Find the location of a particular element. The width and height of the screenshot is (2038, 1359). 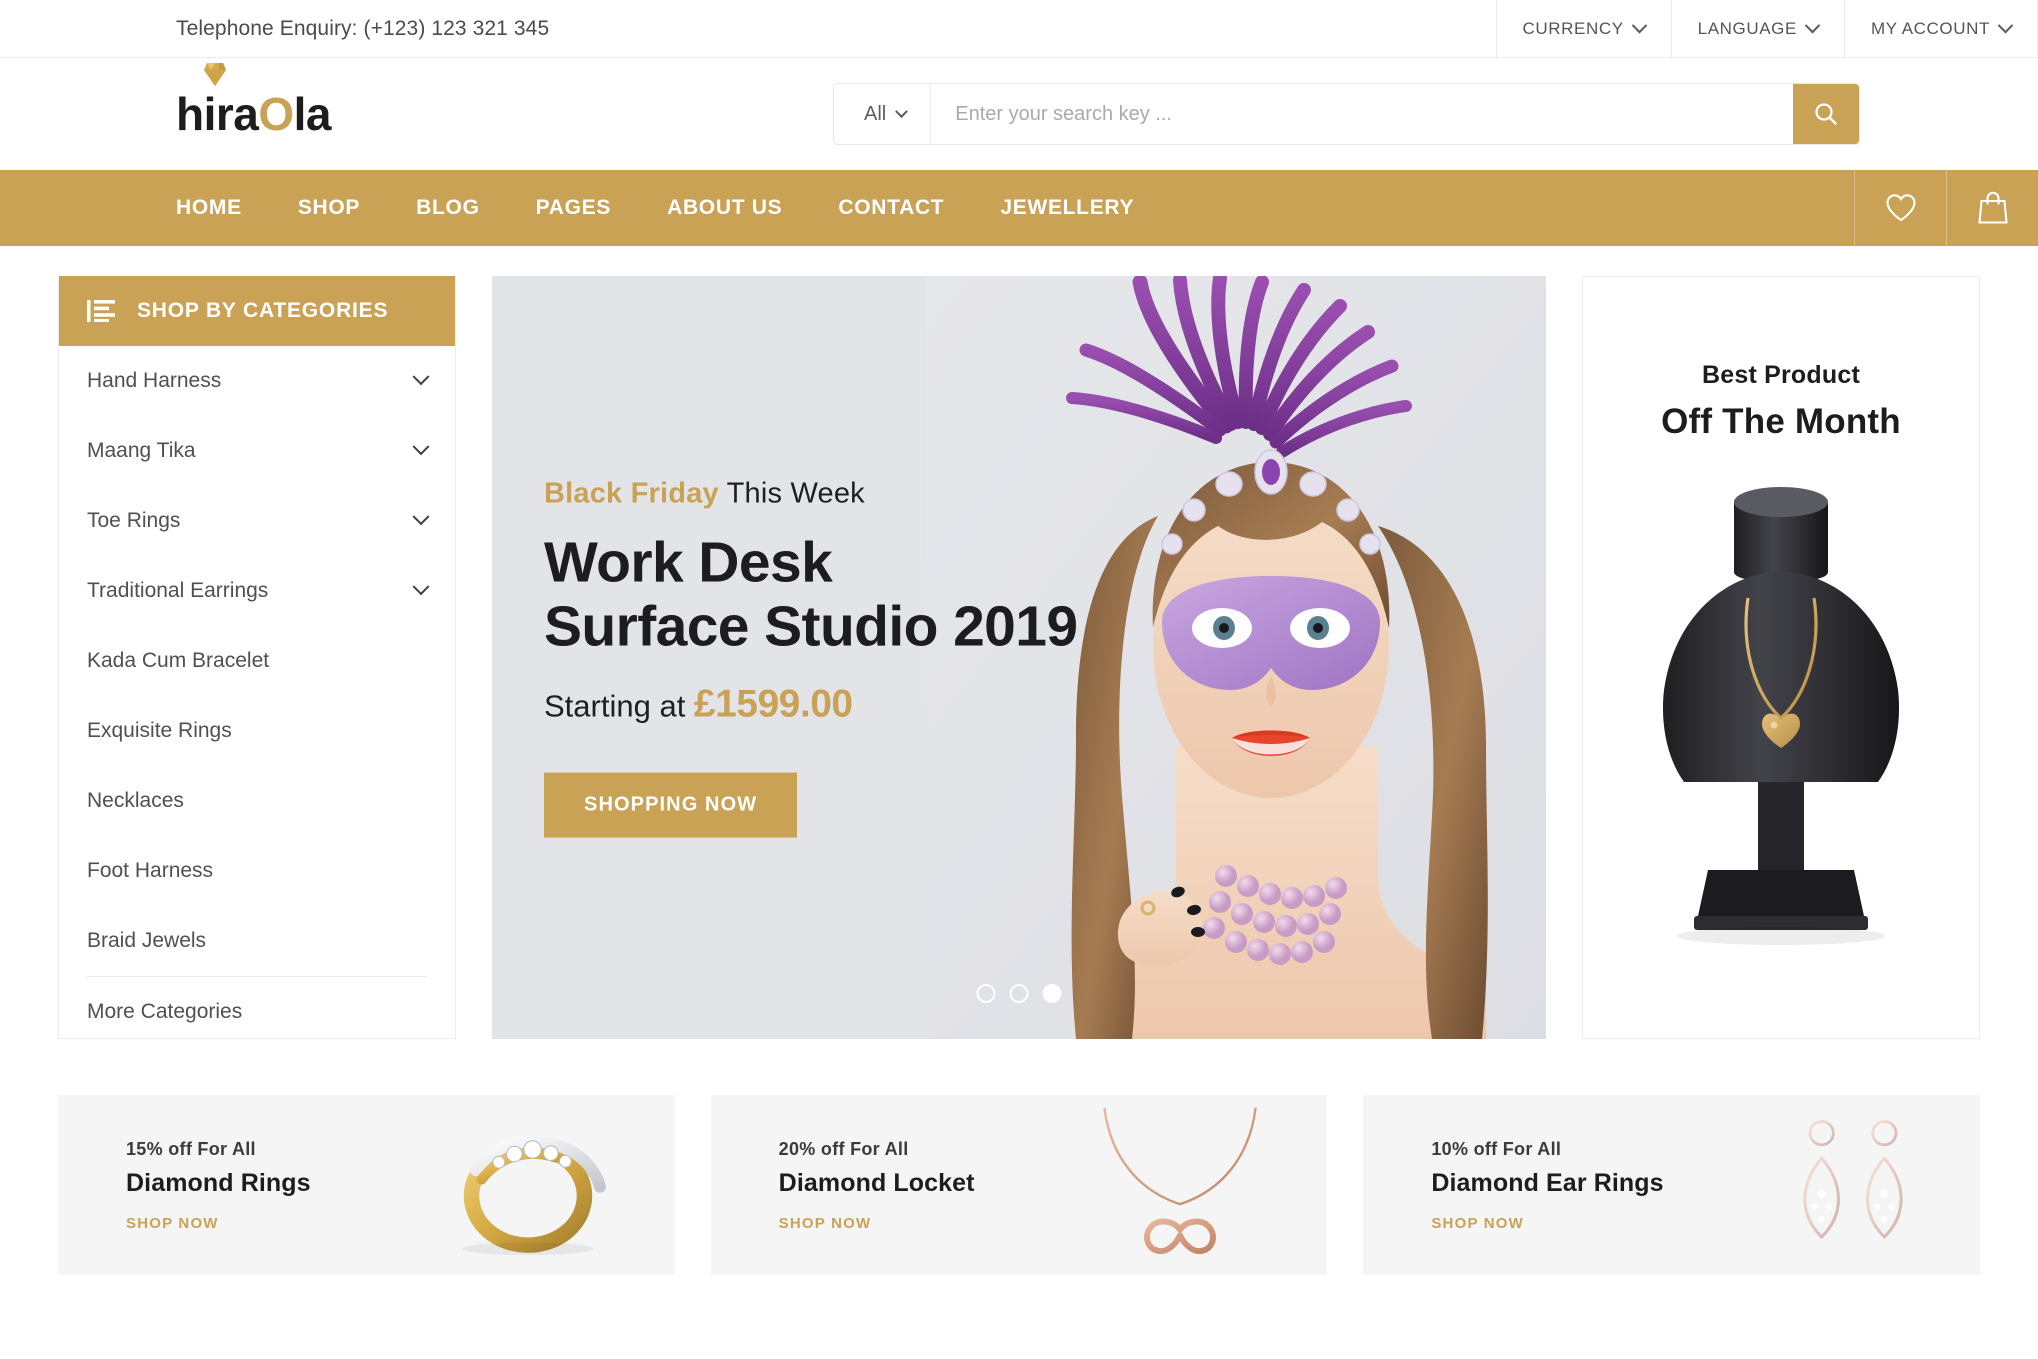

category-label: Braid Jewels is located at coordinates (147, 940).